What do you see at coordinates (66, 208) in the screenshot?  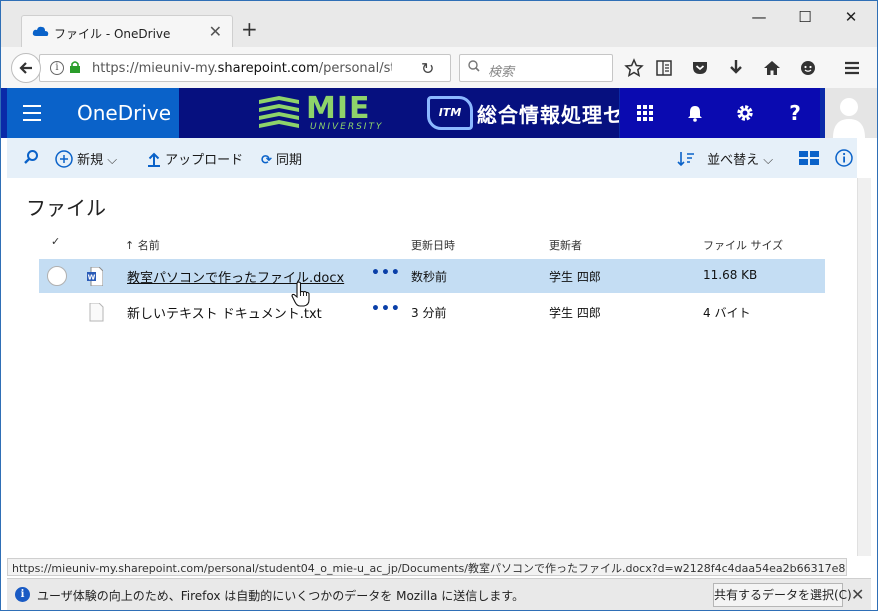 I see `page-title: ファイル` at bounding box center [66, 208].